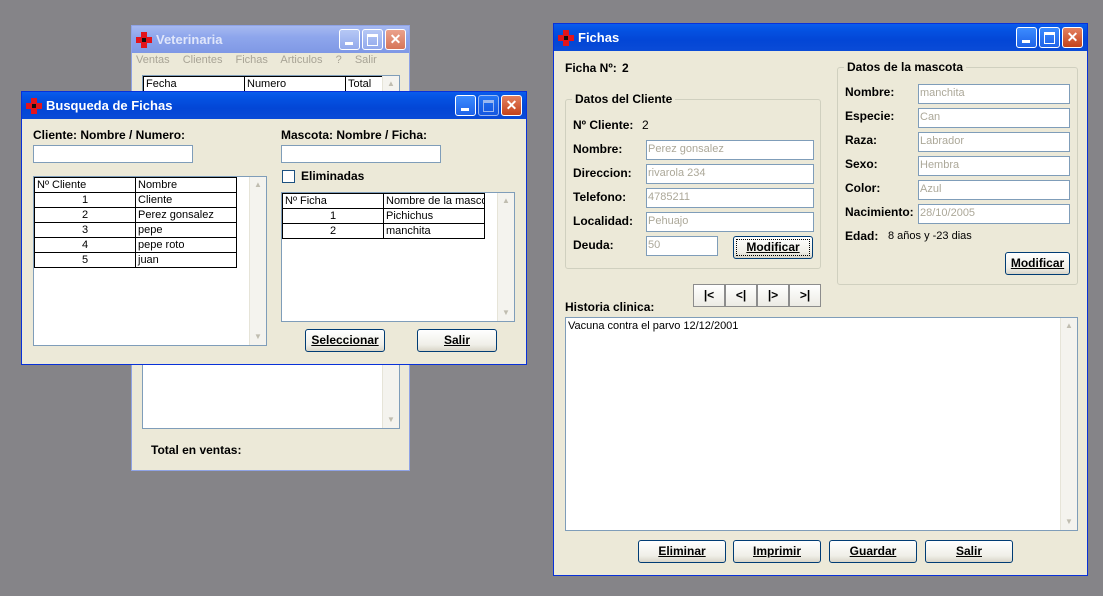 The width and height of the screenshot is (1103, 596). I want to click on menu-clientes: Clientes, so click(203, 60).